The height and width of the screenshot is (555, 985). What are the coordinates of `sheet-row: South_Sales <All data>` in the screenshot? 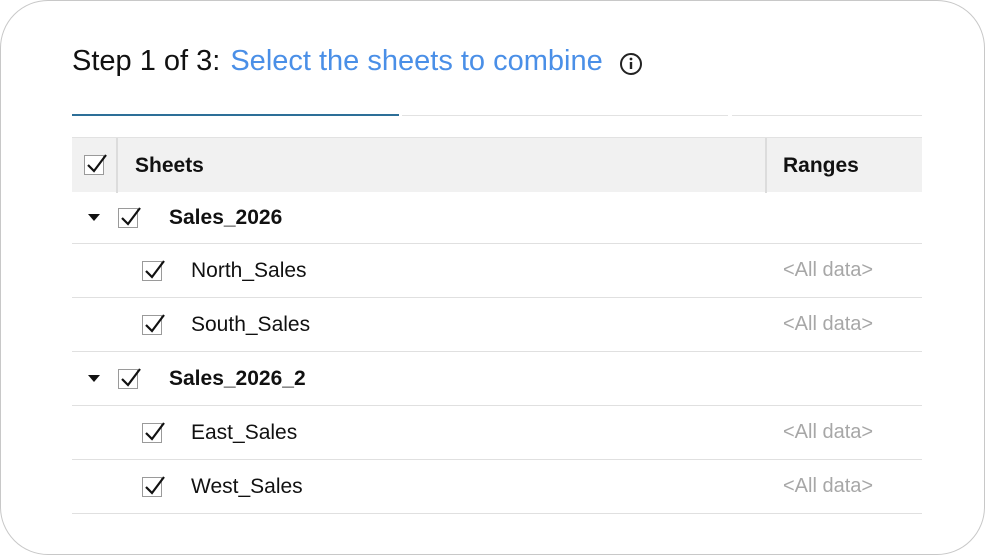 It's located at (497, 325).